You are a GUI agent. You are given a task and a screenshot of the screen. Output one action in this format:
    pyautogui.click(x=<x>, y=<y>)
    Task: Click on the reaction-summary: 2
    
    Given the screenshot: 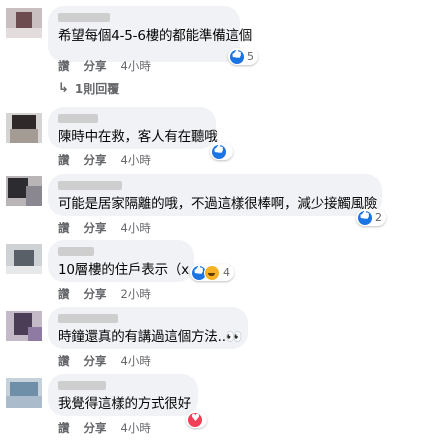 What is the action you would take?
    pyautogui.click(x=371, y=217)
    